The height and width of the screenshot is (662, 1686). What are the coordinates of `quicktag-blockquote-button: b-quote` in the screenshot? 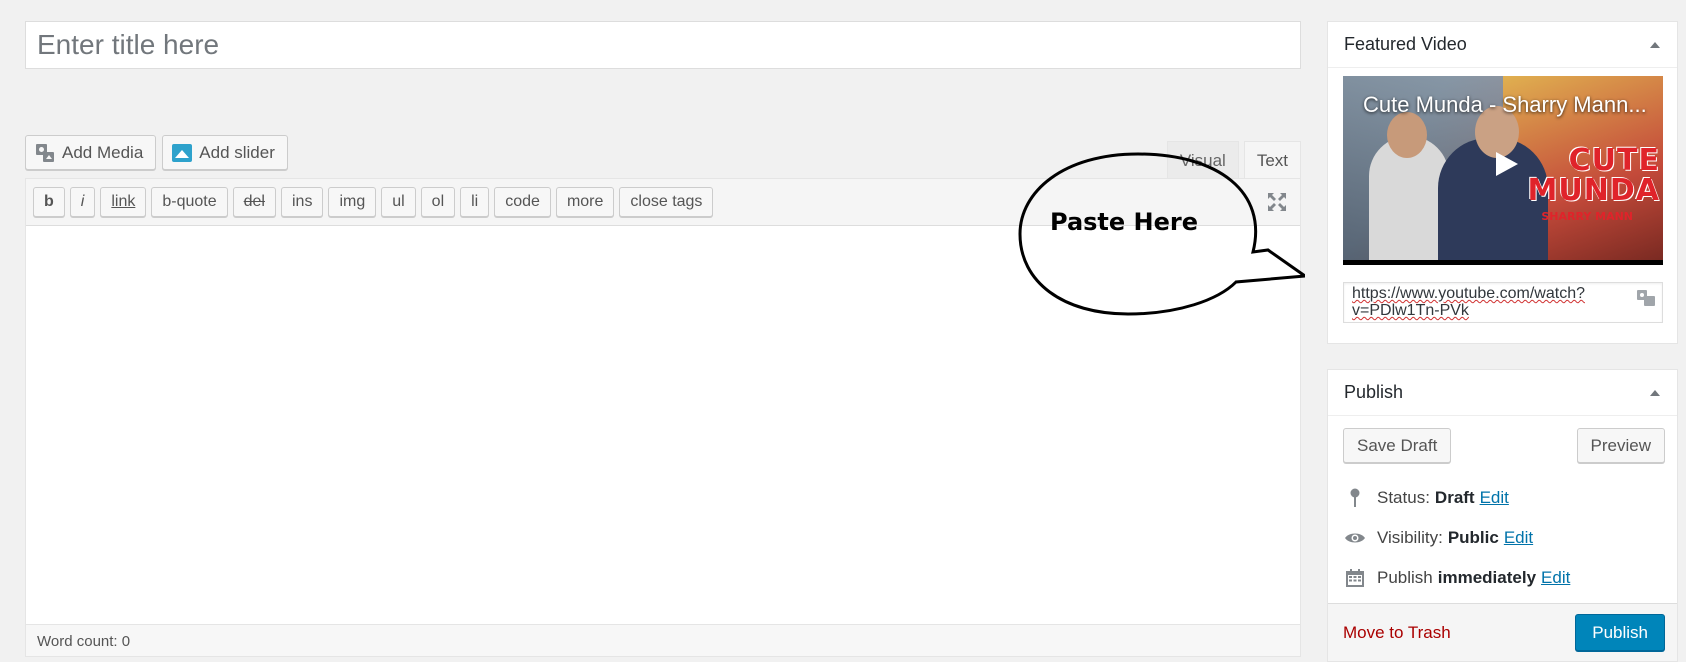 It's located at (189, 202).